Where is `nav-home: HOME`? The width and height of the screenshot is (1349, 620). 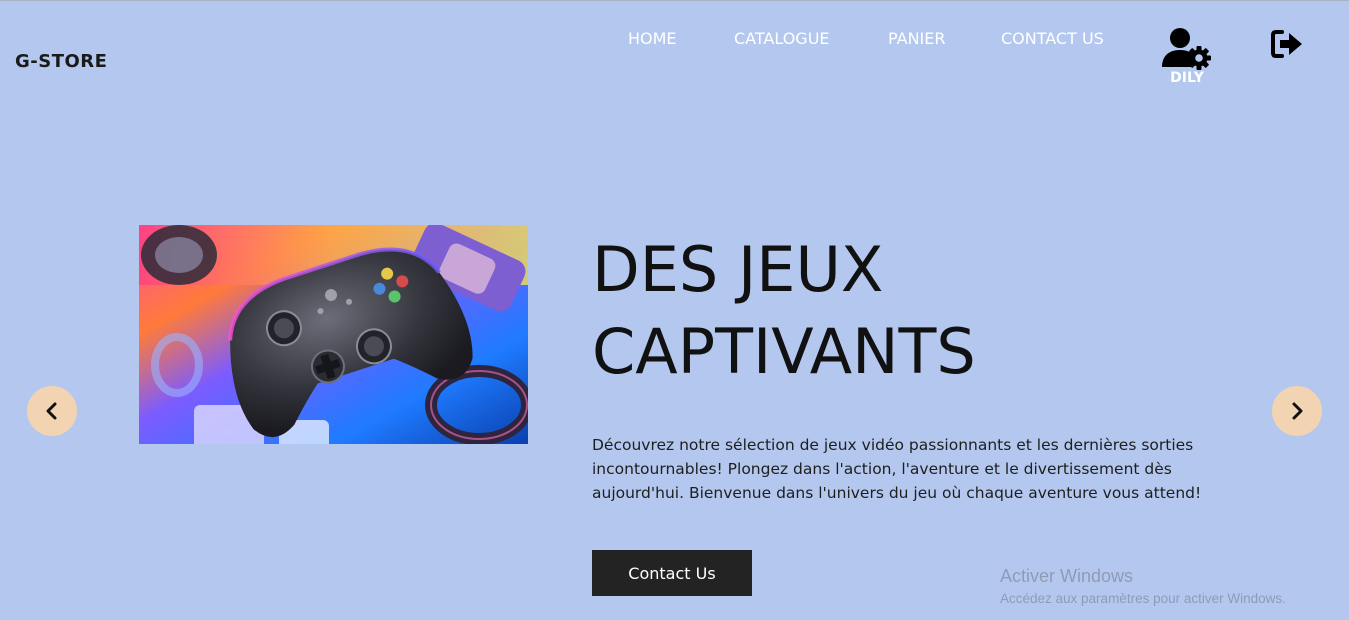
nav-home: HOME is located at coordinates (652, 38).